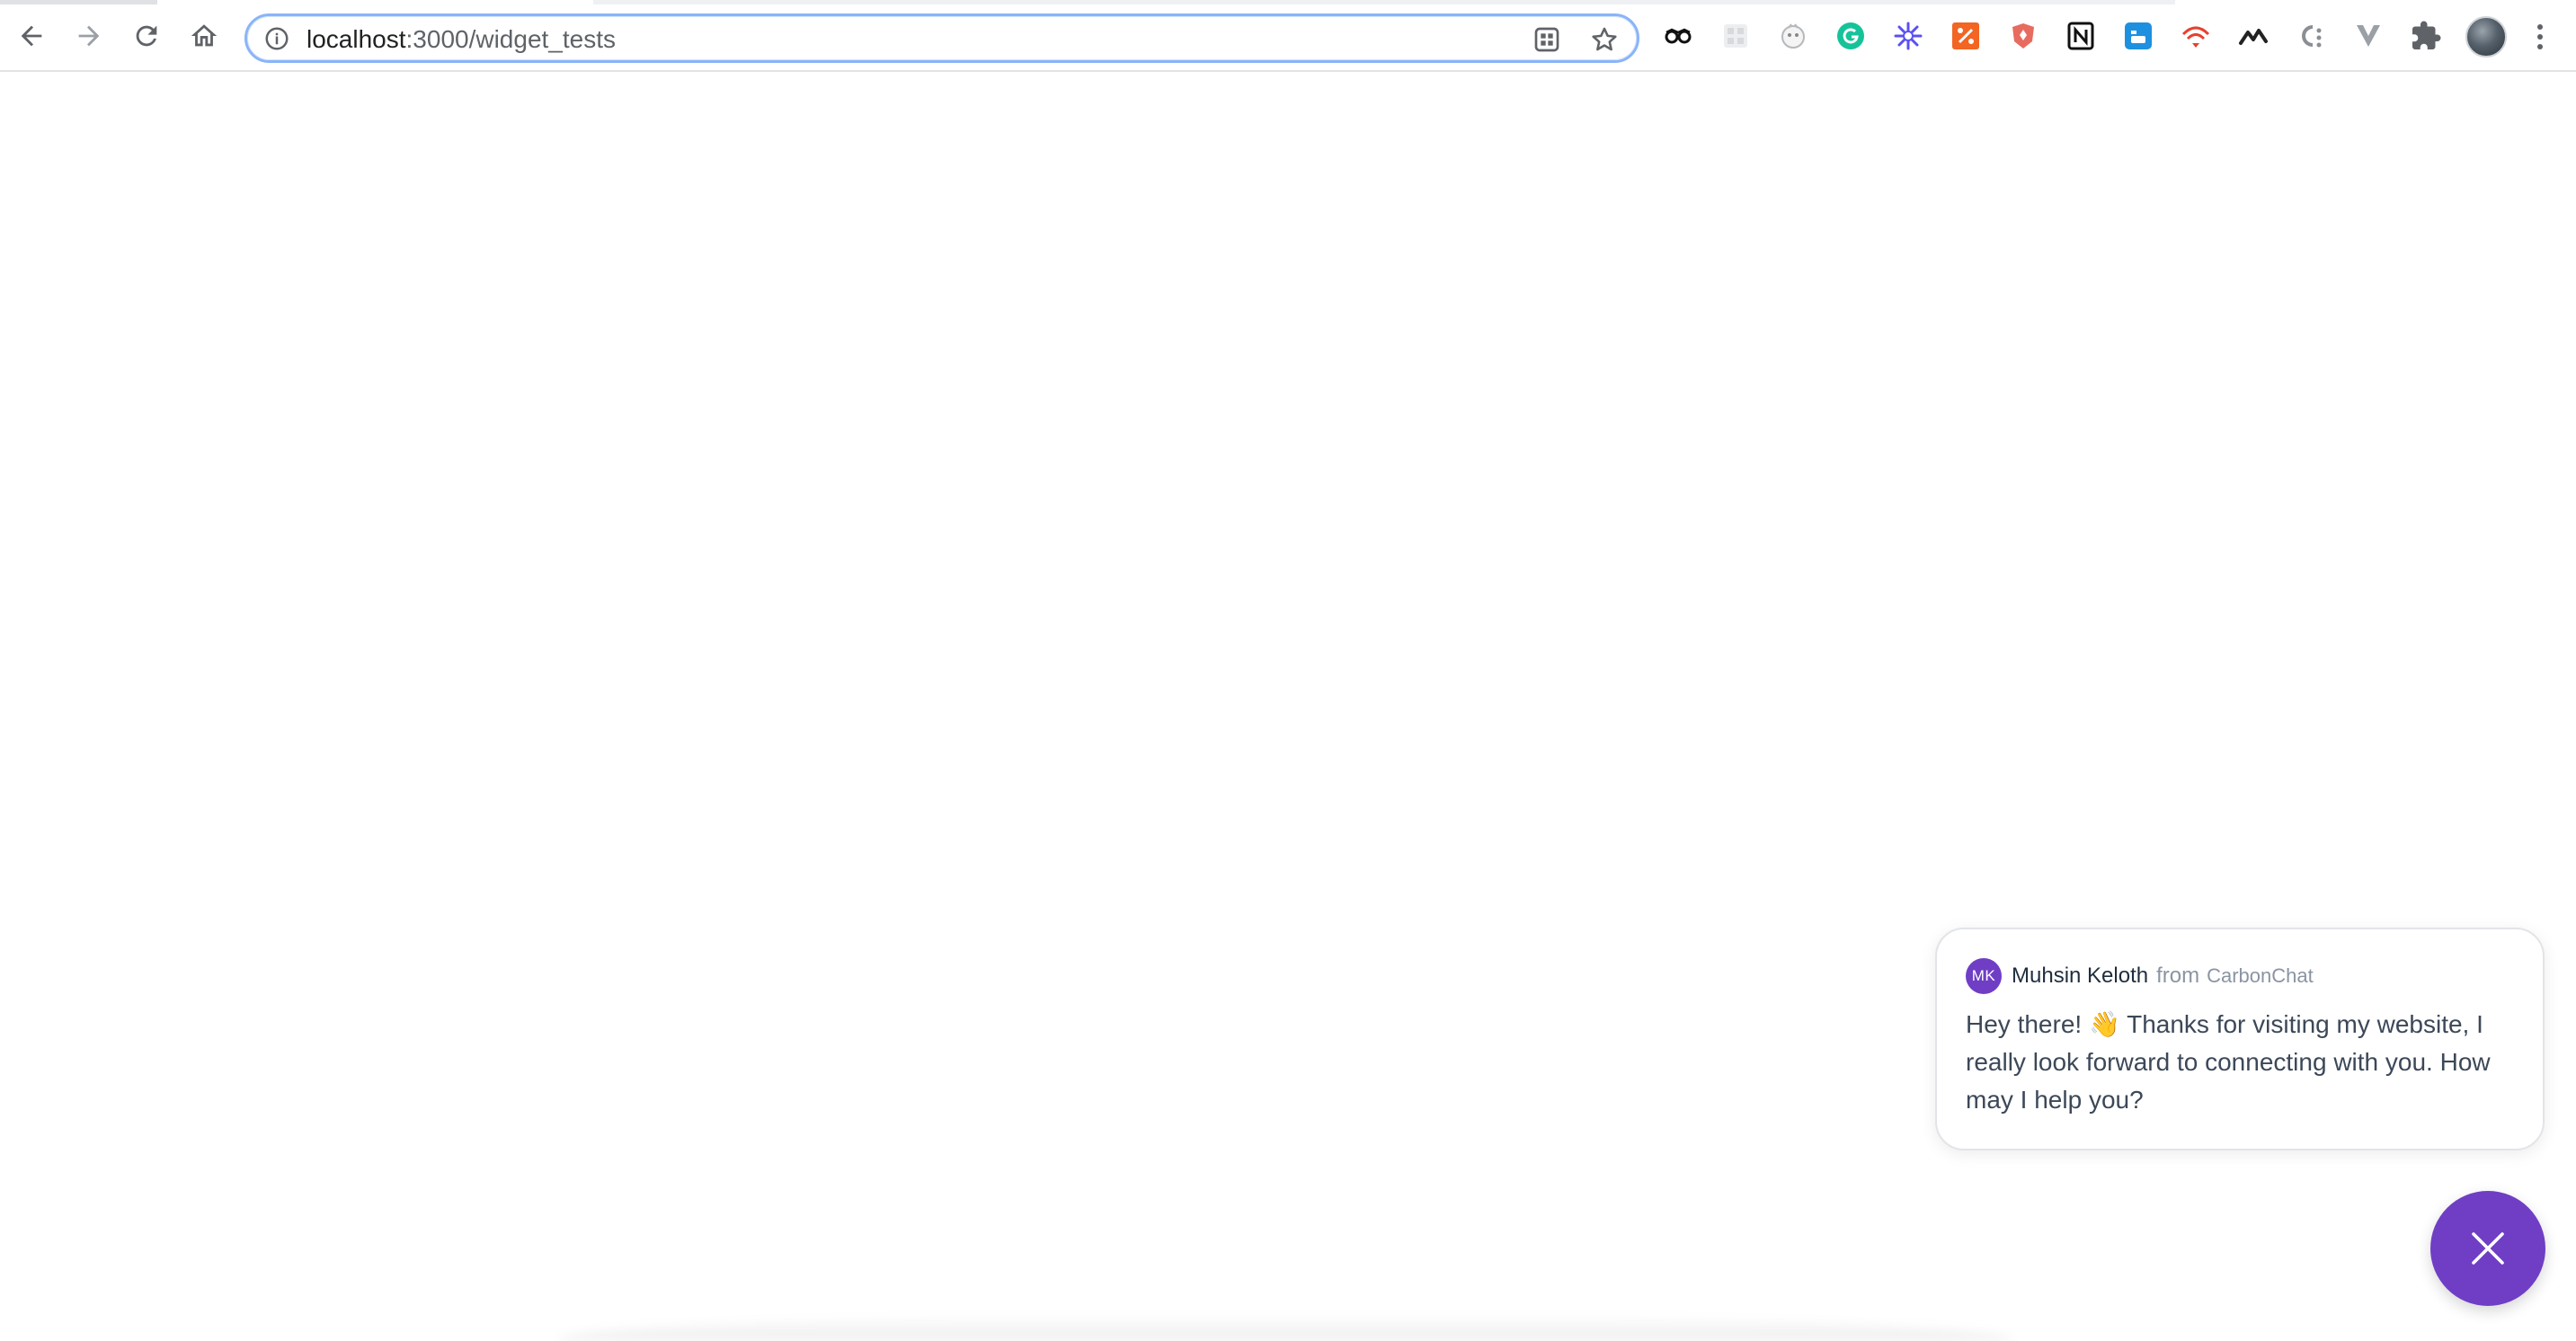  I want to click on wave-extension-icon, so click(2253, 36).